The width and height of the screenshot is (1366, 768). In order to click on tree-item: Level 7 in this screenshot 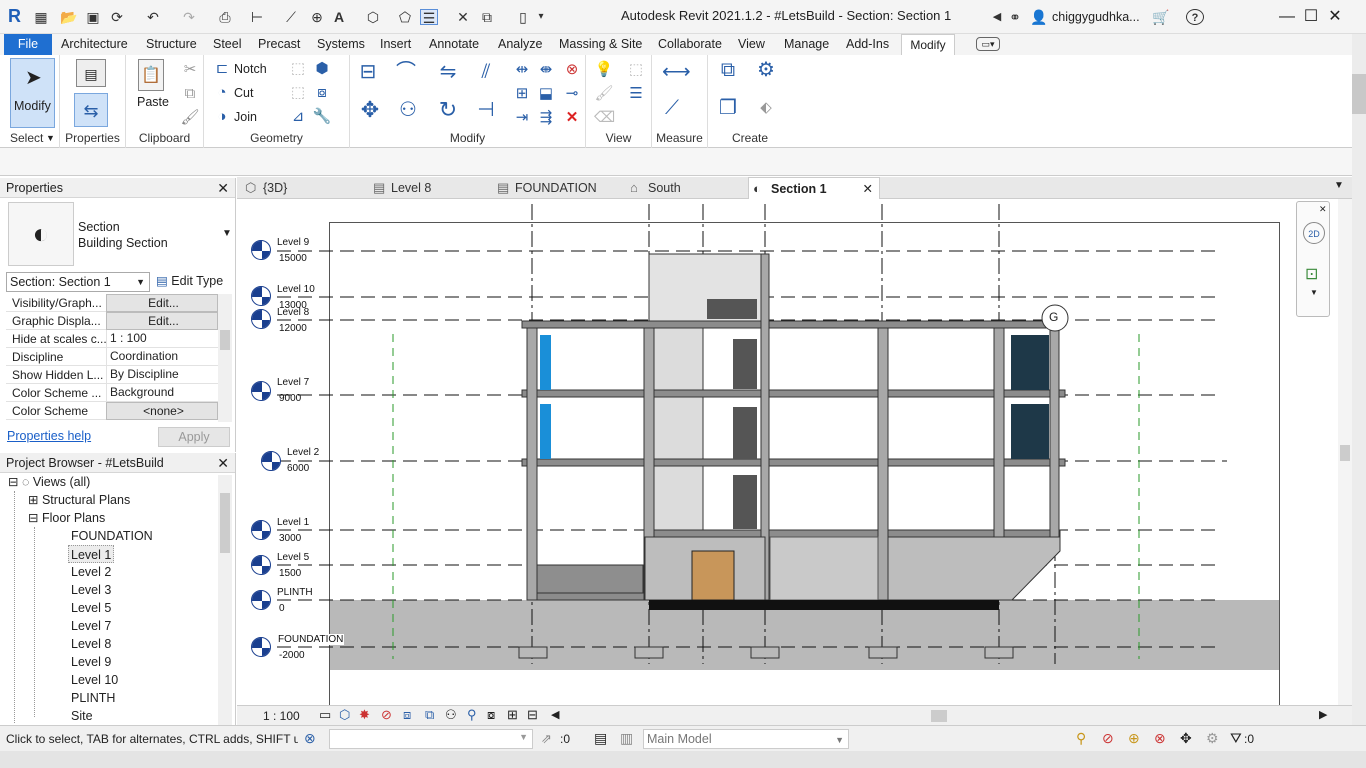, I will do `click(91, 626)`.